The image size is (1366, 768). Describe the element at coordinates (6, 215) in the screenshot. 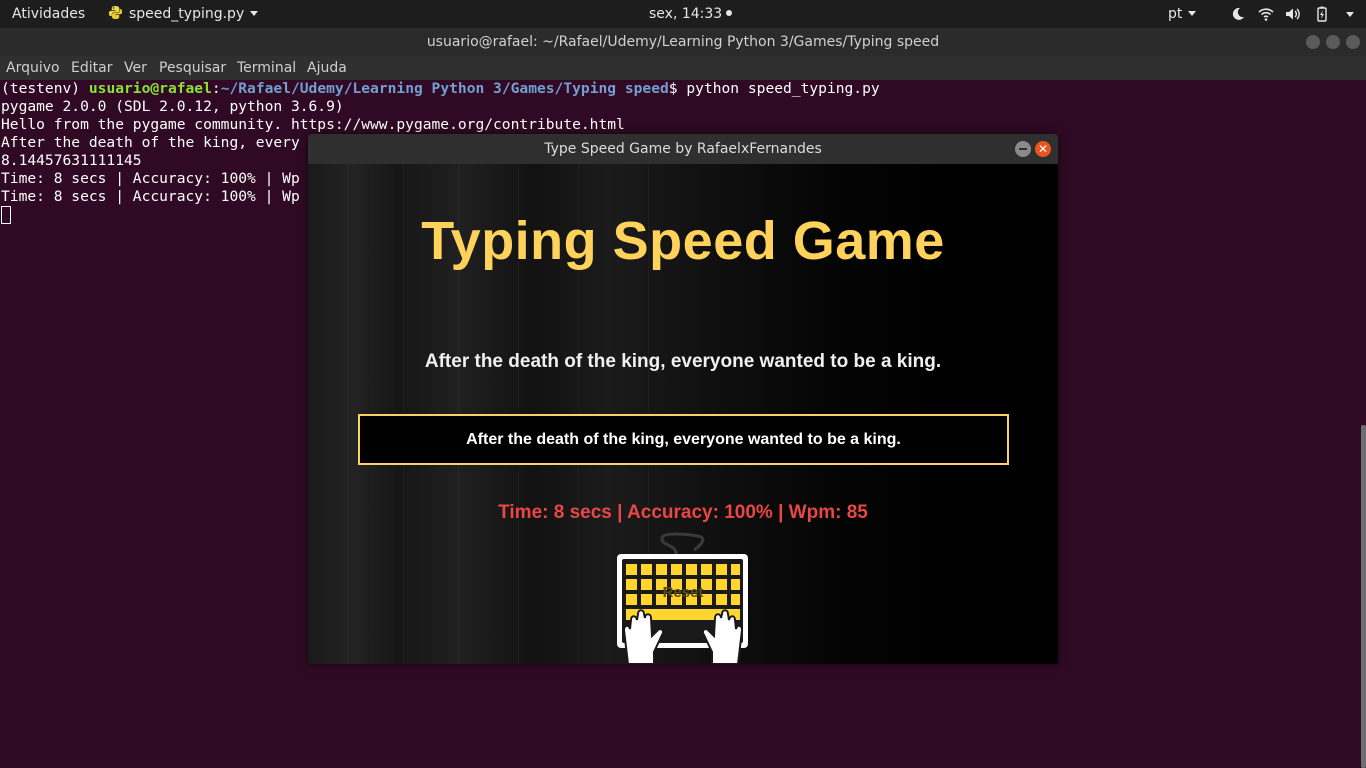

I see `terminal-cursor` at that location.